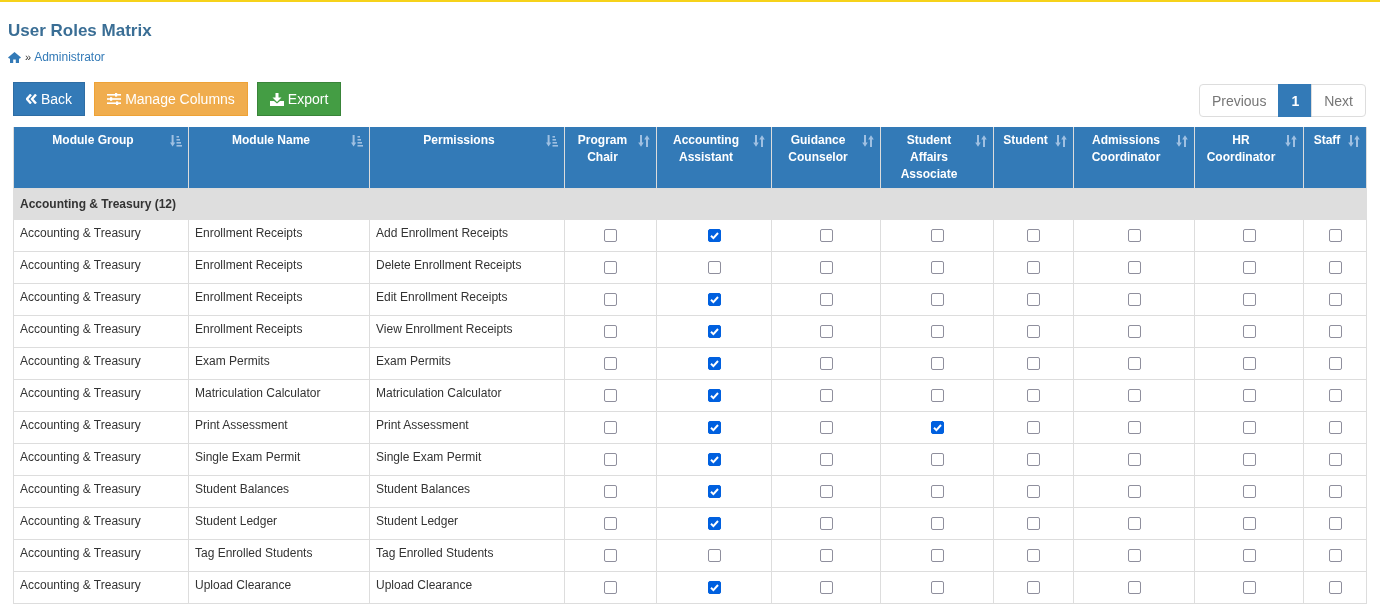  What do you see at coordinates (690, 203) in the screenshot?
I see `group-header-row: Accounting & Treasury (12)` at bounding box center [690, 203].